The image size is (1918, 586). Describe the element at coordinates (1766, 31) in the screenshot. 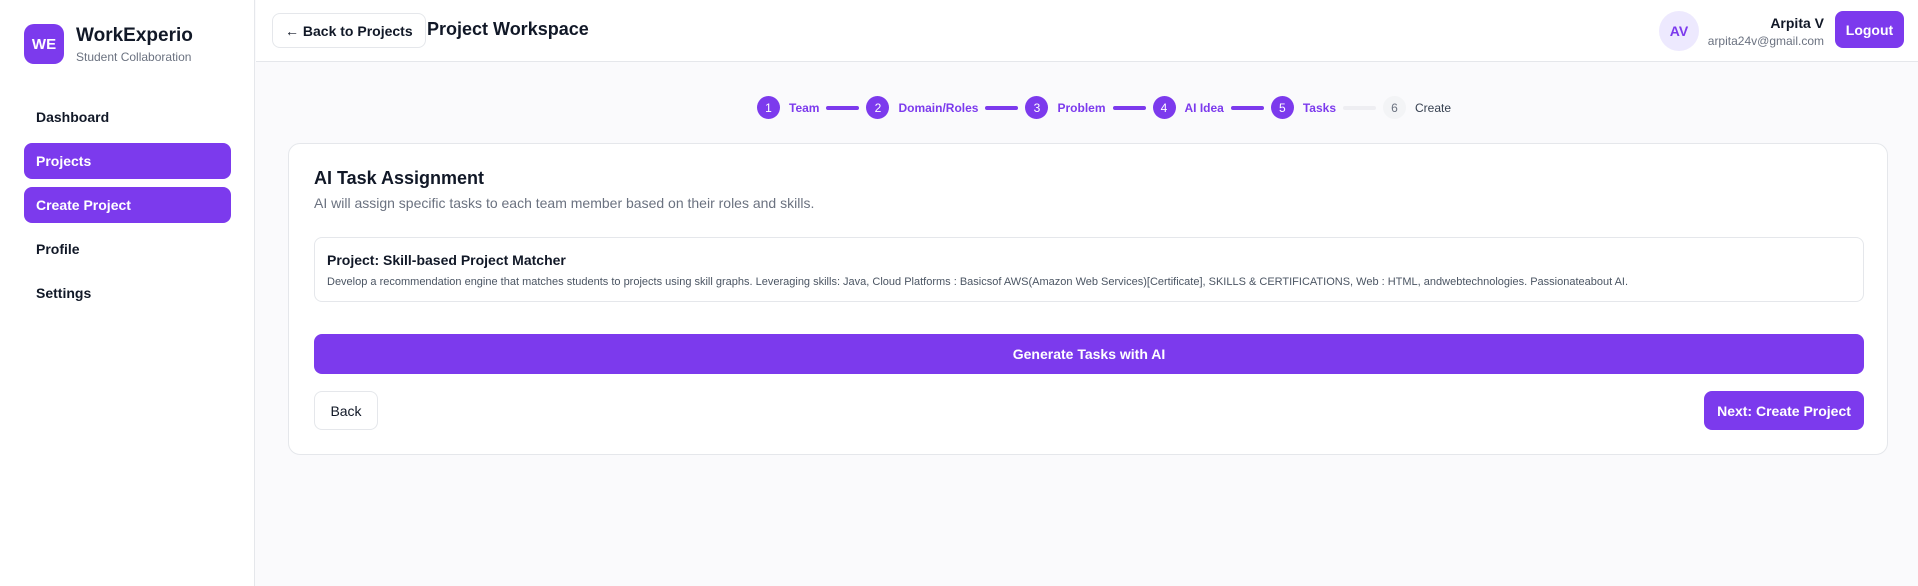

I see `user-info: Arpita V arpita24v@gmail.com` at that location.